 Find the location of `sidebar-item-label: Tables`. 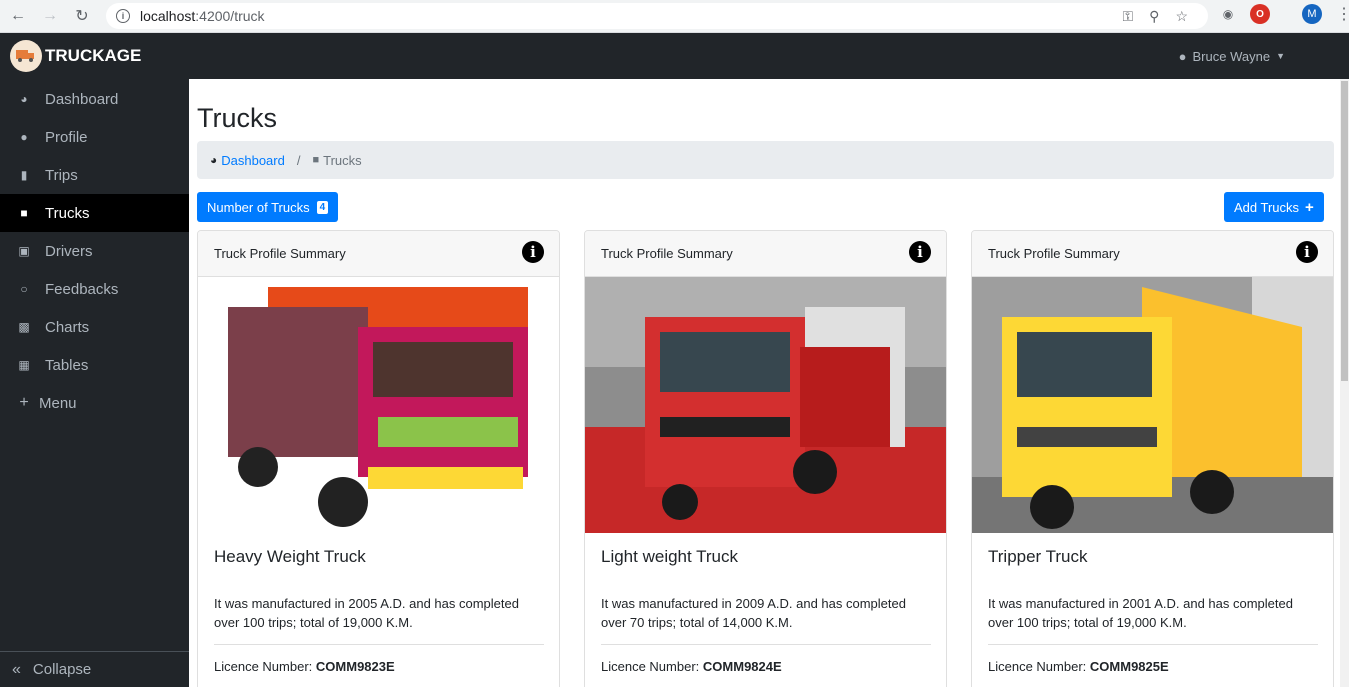

sidebar-item-label: Tables is located at coordinates (67, 365).